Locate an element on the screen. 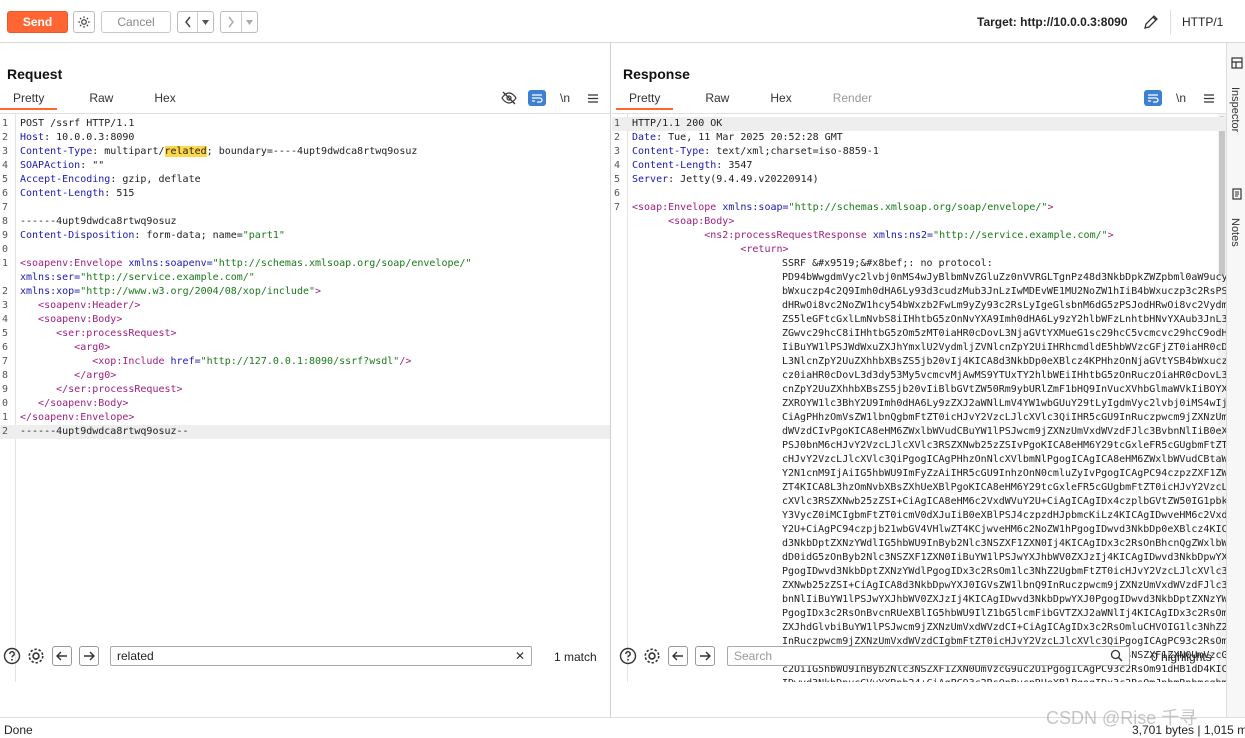  send-button: Send is located at coordinates (37, 22).